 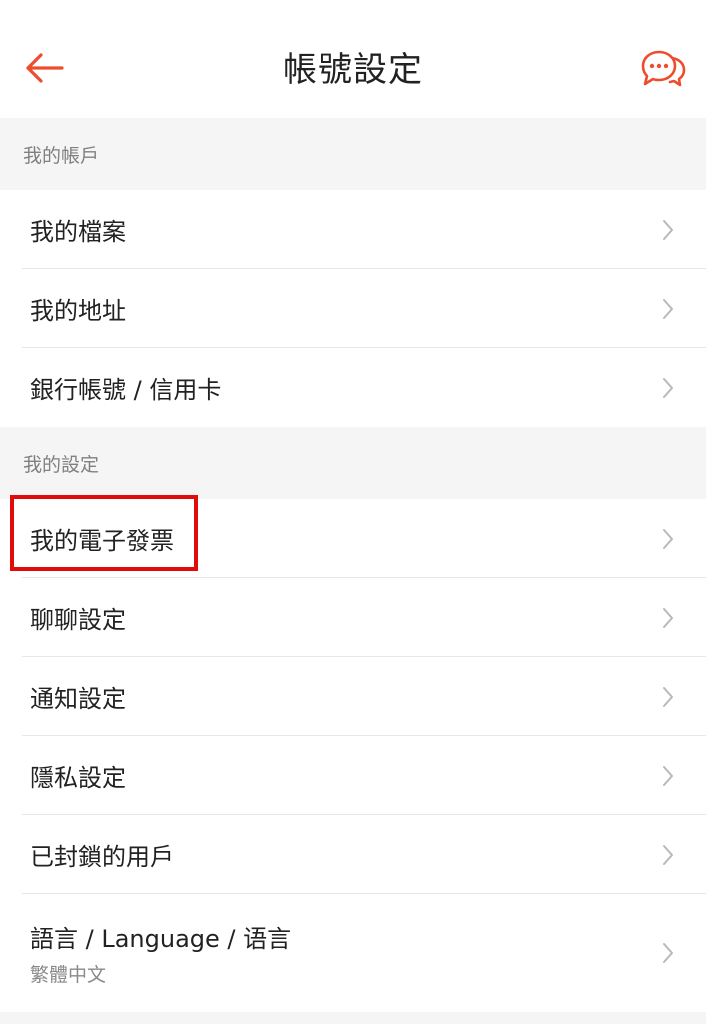 I want to click on current-language-value: 繁體中文, so click(x=68, y=975).